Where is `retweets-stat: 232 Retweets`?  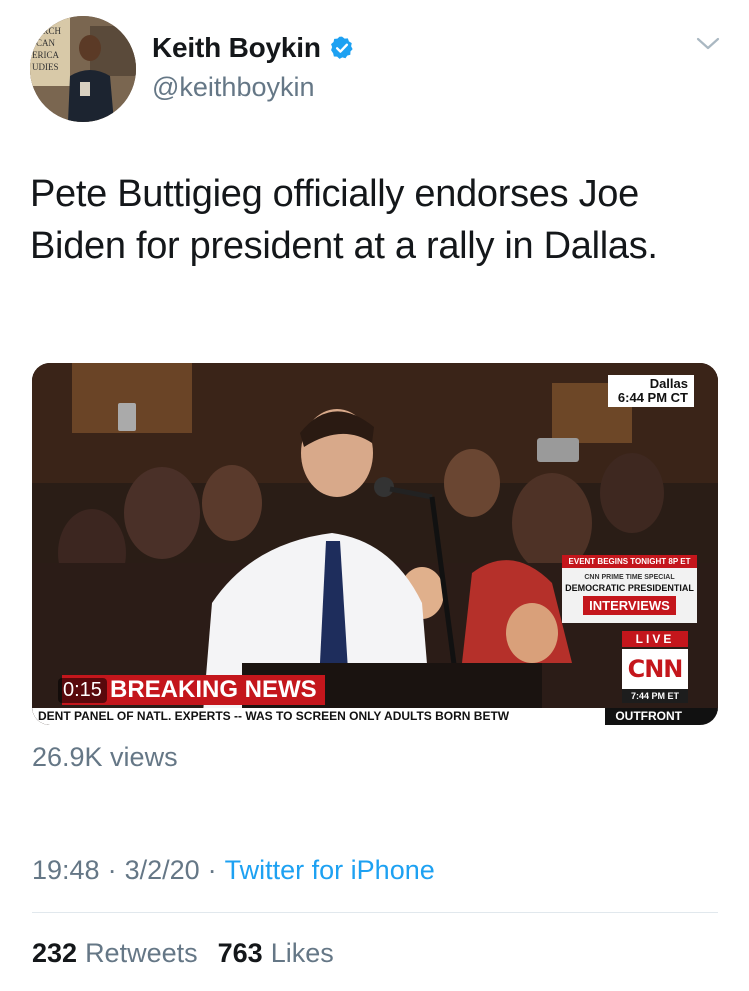
retweets-stat: 232 Retweets is located at coordinates (121, 953).